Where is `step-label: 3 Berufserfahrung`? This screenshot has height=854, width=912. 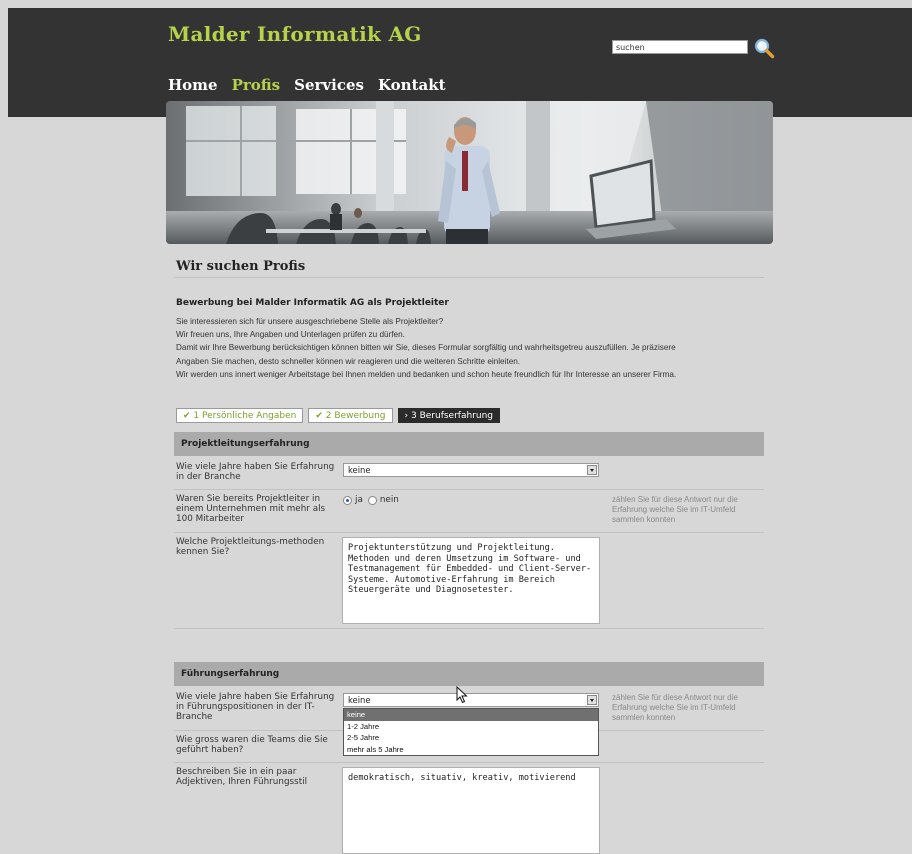
step-label: 3 Berufserfahrung is located at coordinates (452, 416).